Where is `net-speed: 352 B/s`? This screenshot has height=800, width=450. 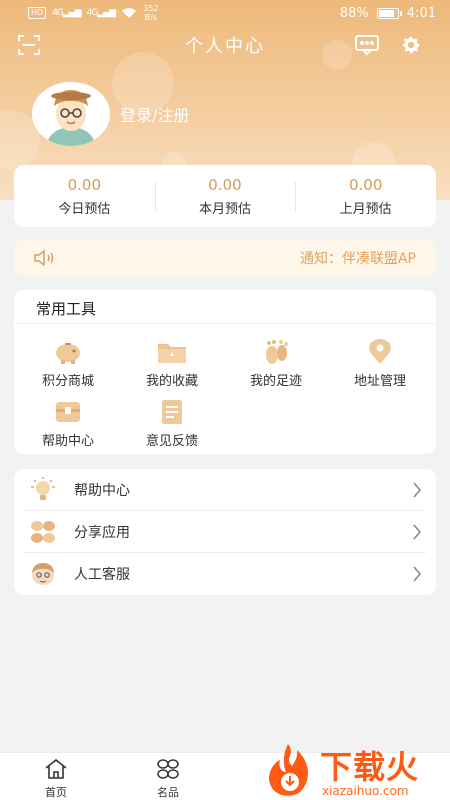 net-speed: 352 B/s is located at coordinates (151, 13).